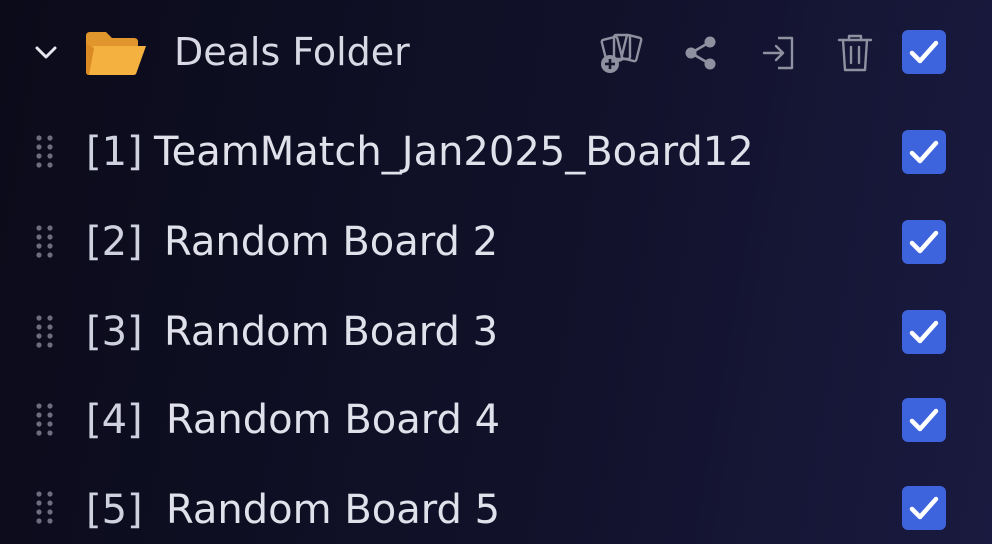 The image size is (992, 544). Describe the element at coordinates (855, 53) in the screenshot. I see `trash-icon` at that location.